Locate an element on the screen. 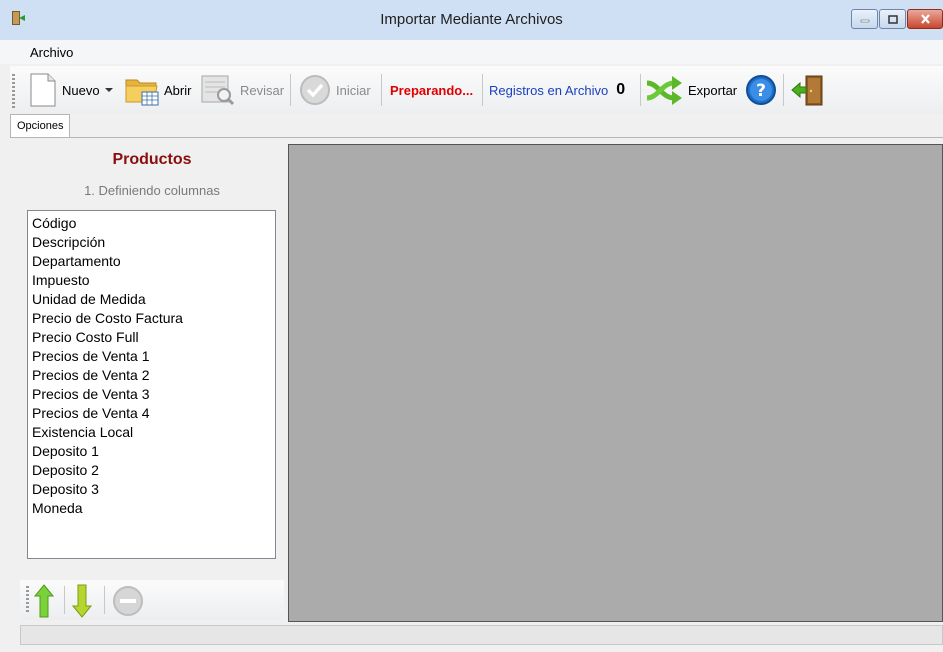  abrir-label: Abrir is located at coordinates (178, 90).